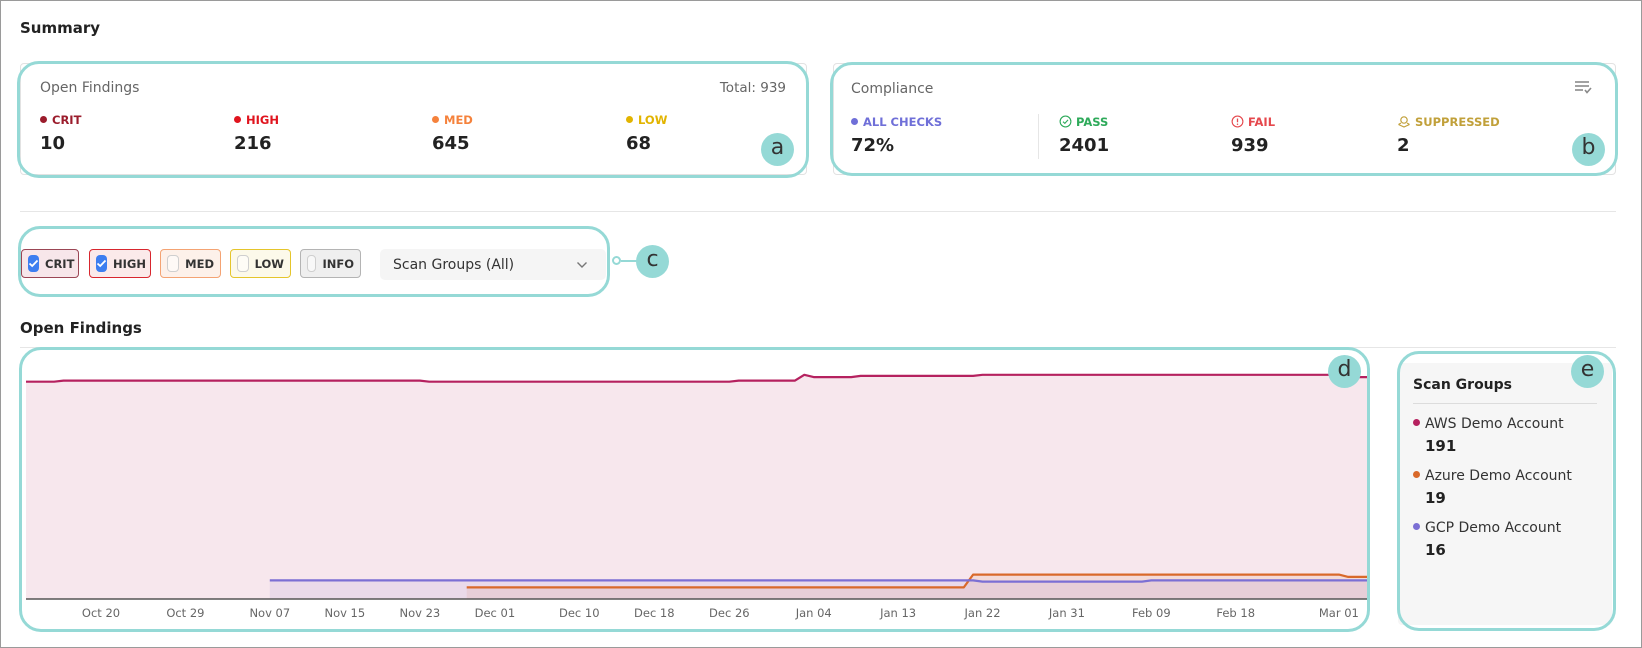 The image size is (1642, 648). I want to click on suppressed-icon, so click(1404, 122).